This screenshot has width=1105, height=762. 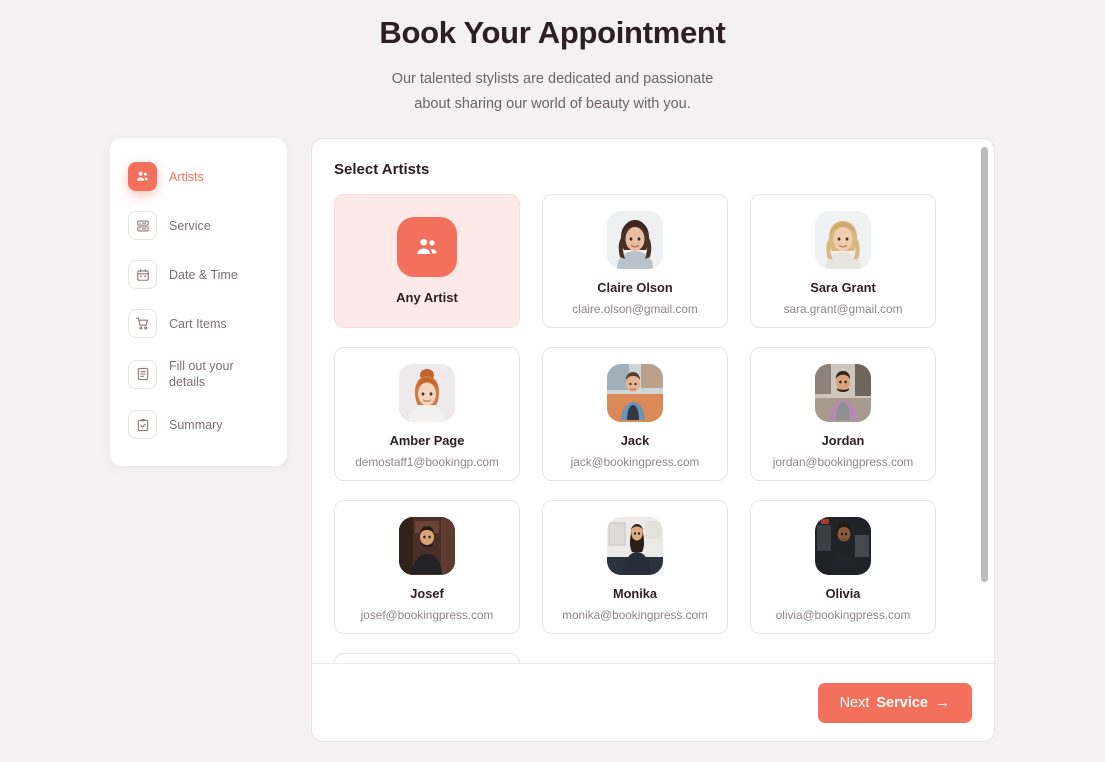 What do you see at coordinates (984, 364) in the screenshot?
I see `scrollbar-thumb` at bounding box center [984, 364].